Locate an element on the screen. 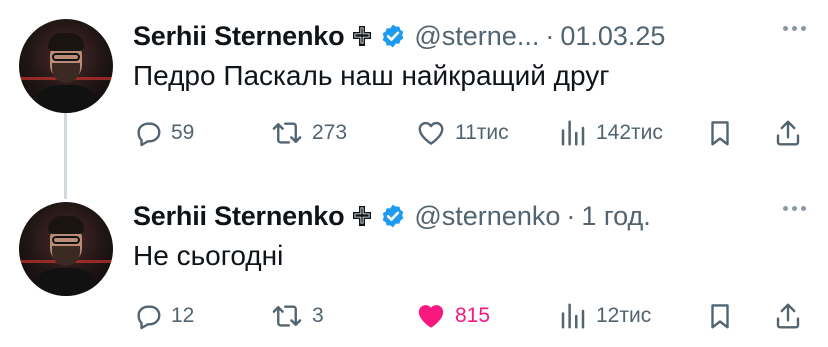 The width and height of the screenshot is (828, 347). repost-button: 273 is located at coordinates (308, 133).